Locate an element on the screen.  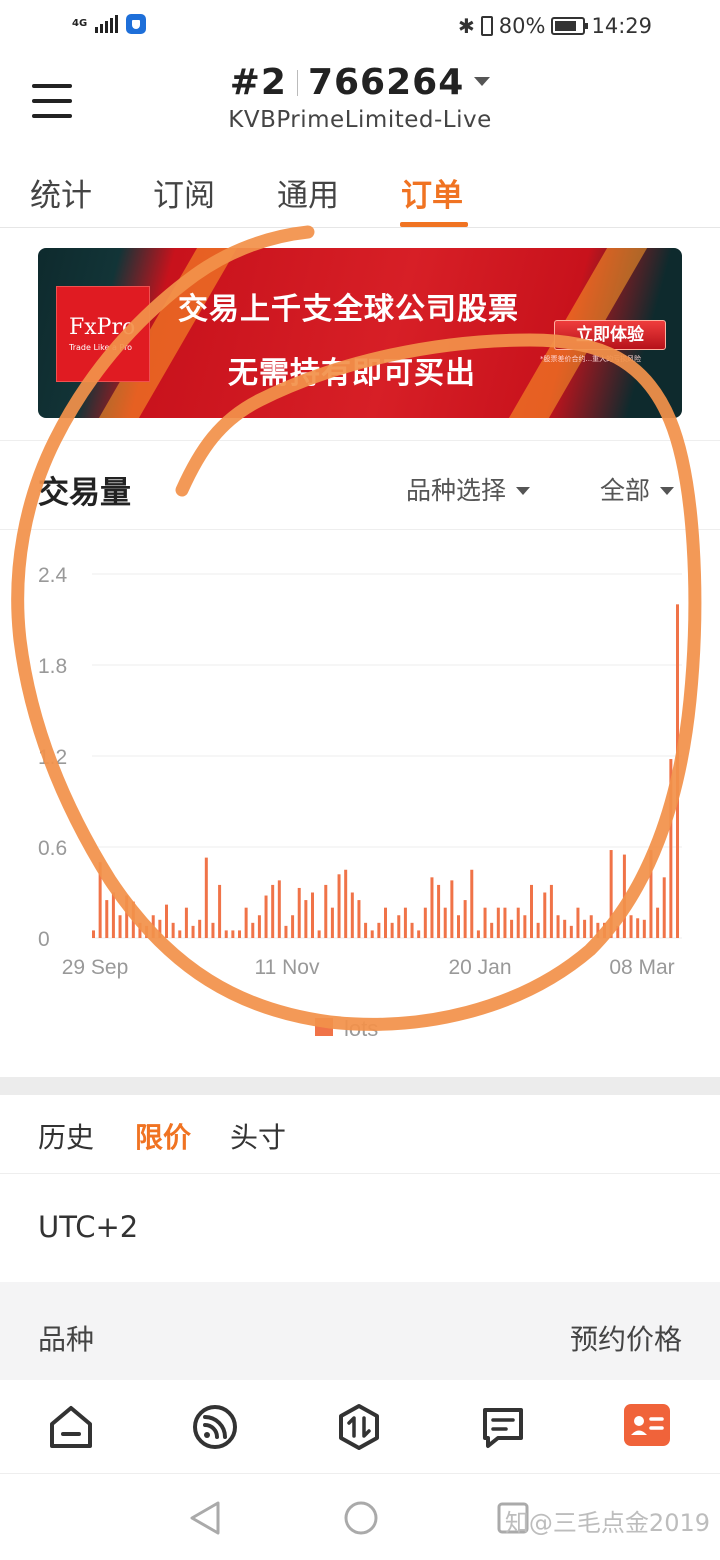
trade-icon is located at coordinates (359, 1427).